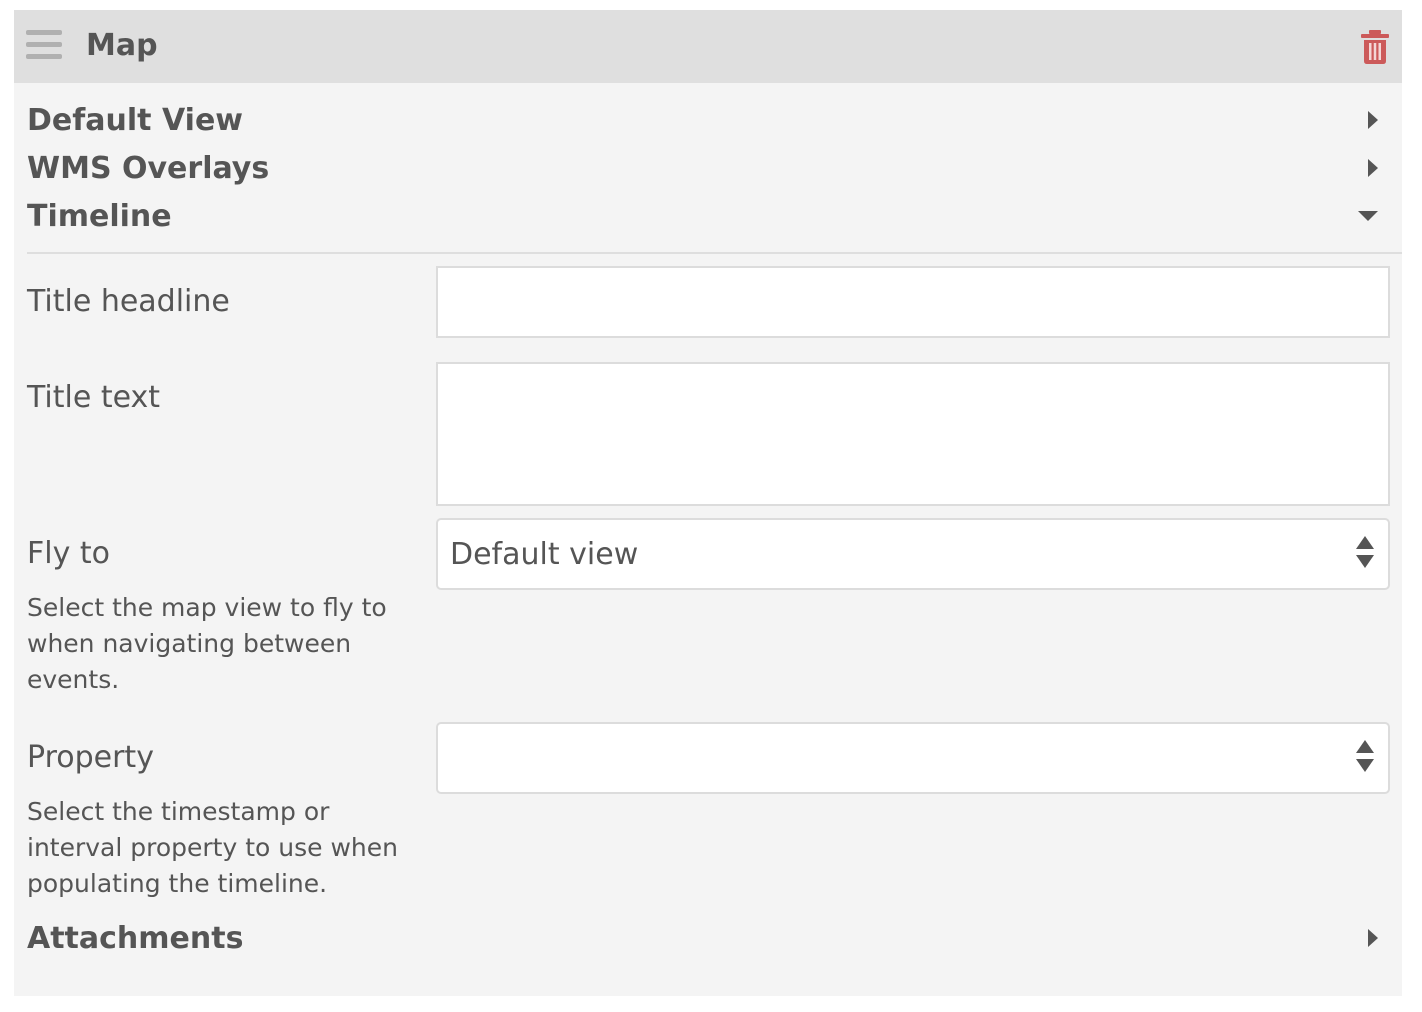 The height and width of the screenshot is (1012, 1422). Describe the element at coordinates (702, 216) in the screenshot. I see `section-timeline: Timeline` at that location.